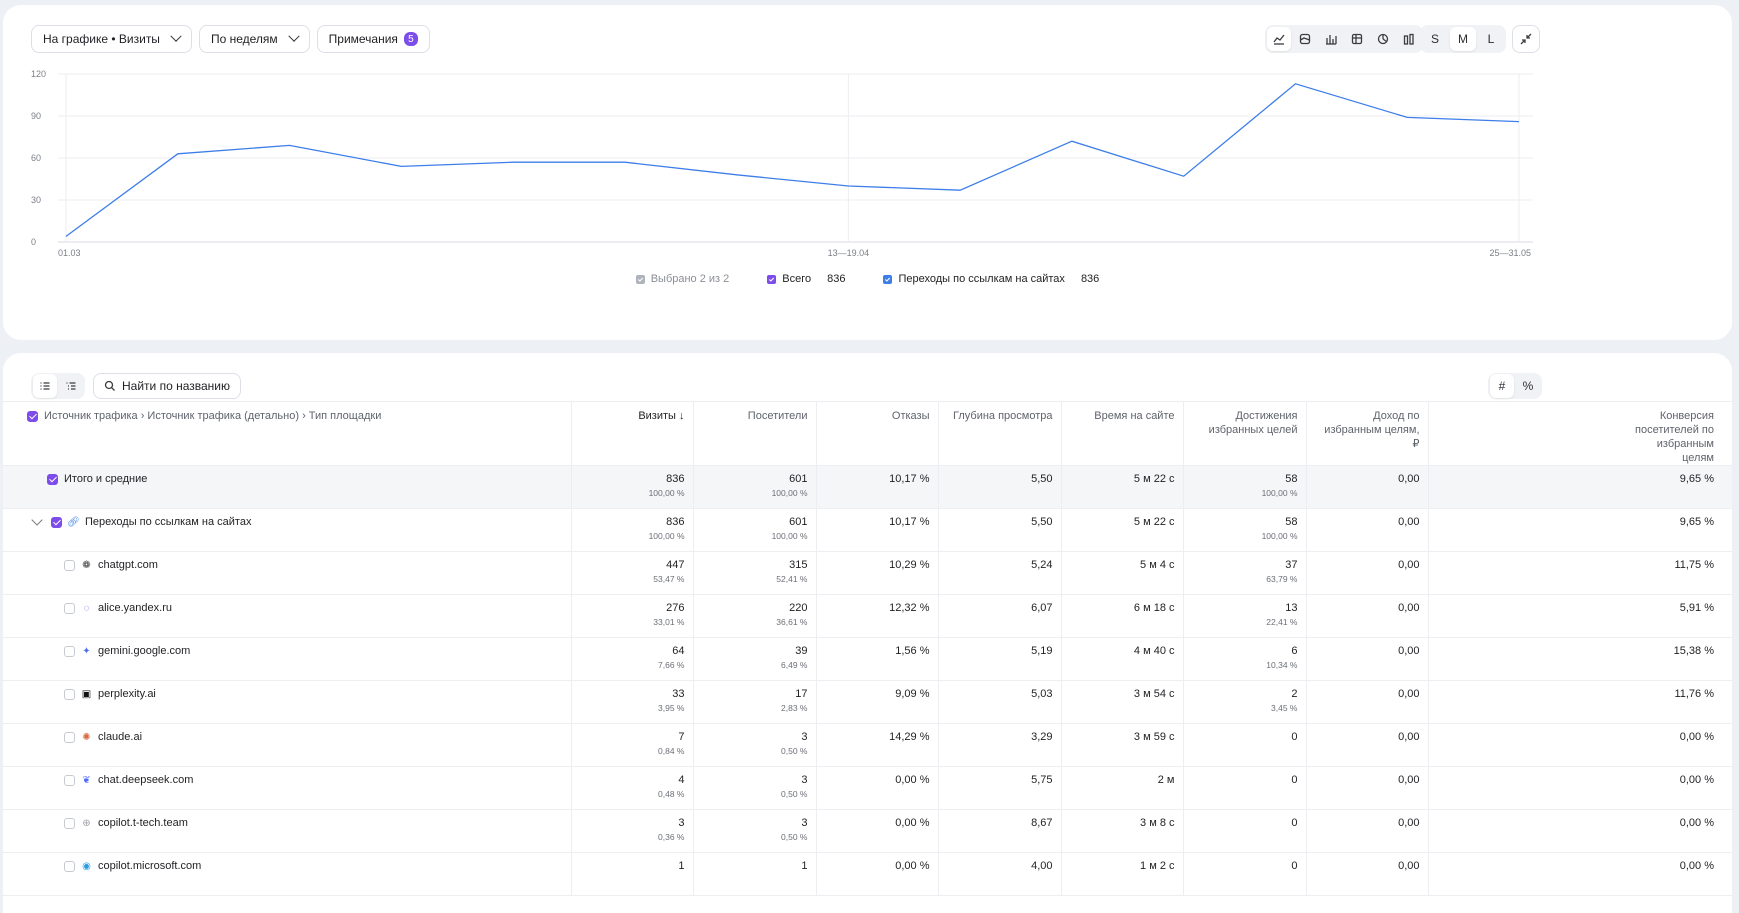 This screenshot has width=1739, height=913. Describe the element at coordinates (1367, 434) in the screenshot. I see `revenue-header: Доход по избранным целям, ₽` at that location.